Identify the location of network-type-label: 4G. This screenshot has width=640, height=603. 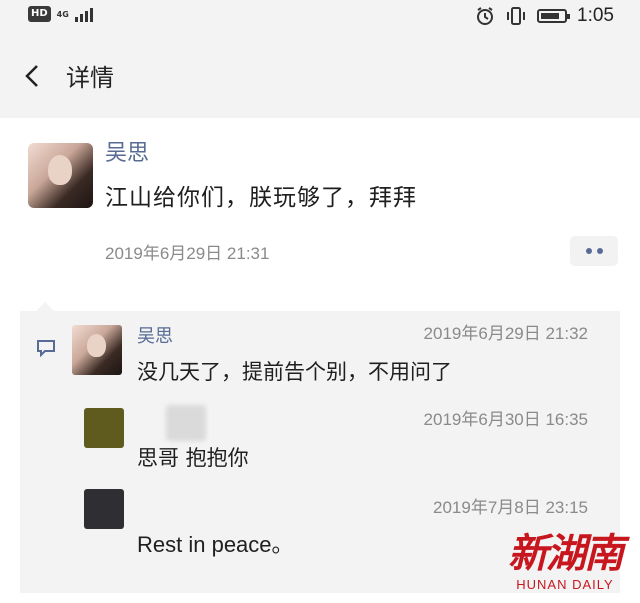
(62, 14).